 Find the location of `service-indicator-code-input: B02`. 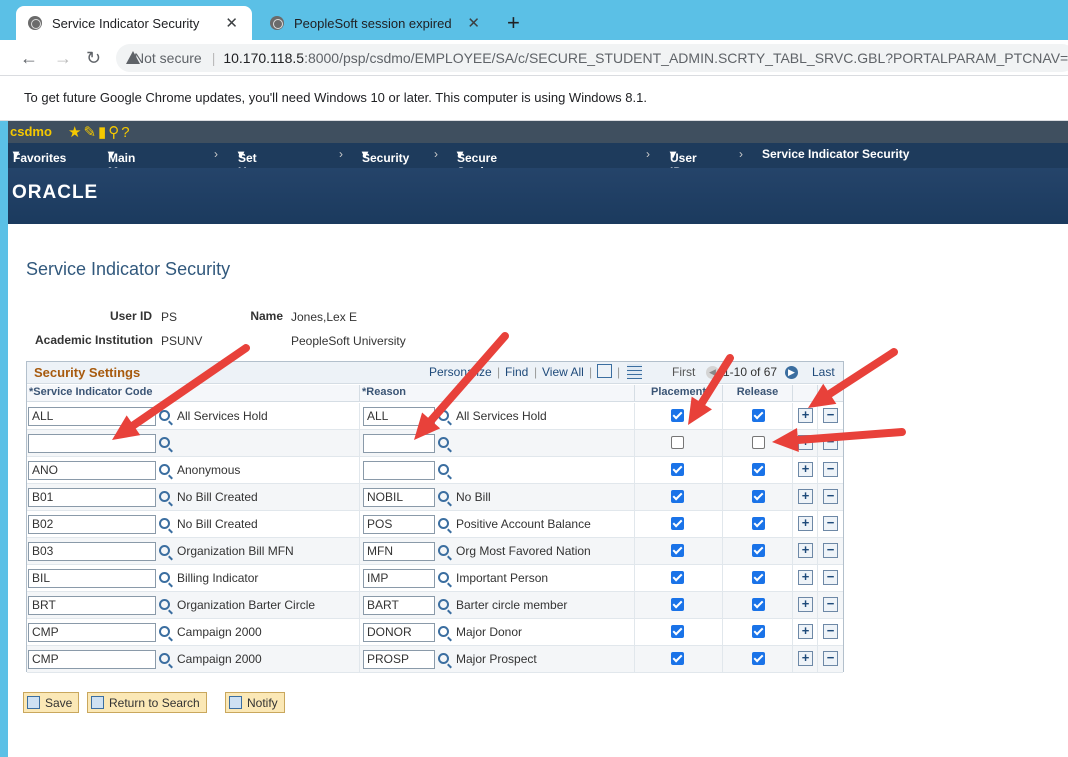

service-indicator-code-input: B02 is located at coordinates (92, 524).